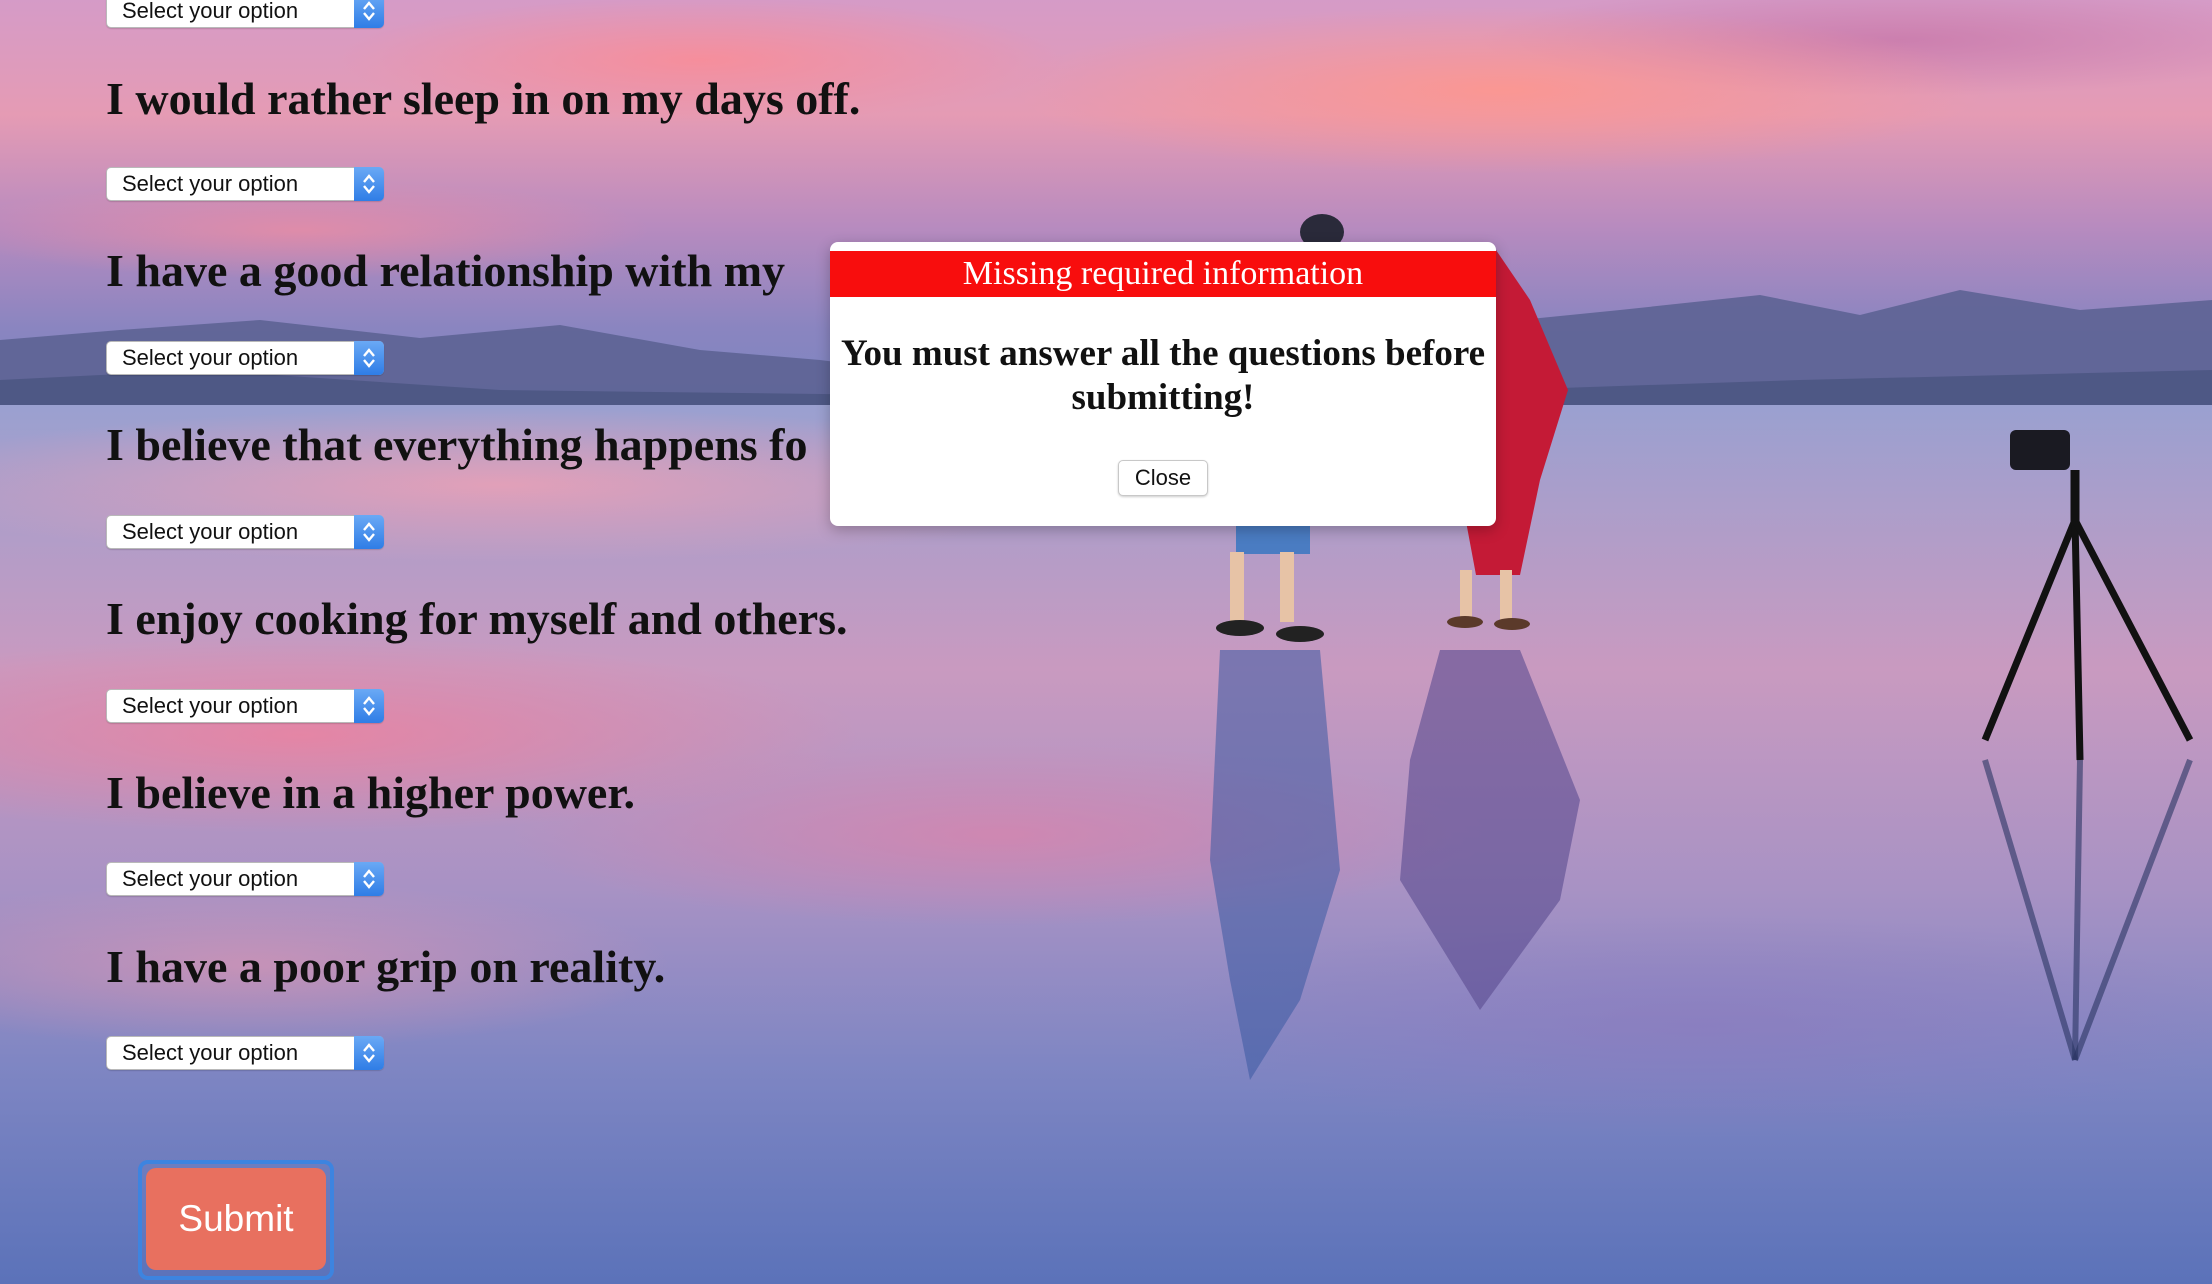  I want to click on close-button: Close, so click(1163, 478).